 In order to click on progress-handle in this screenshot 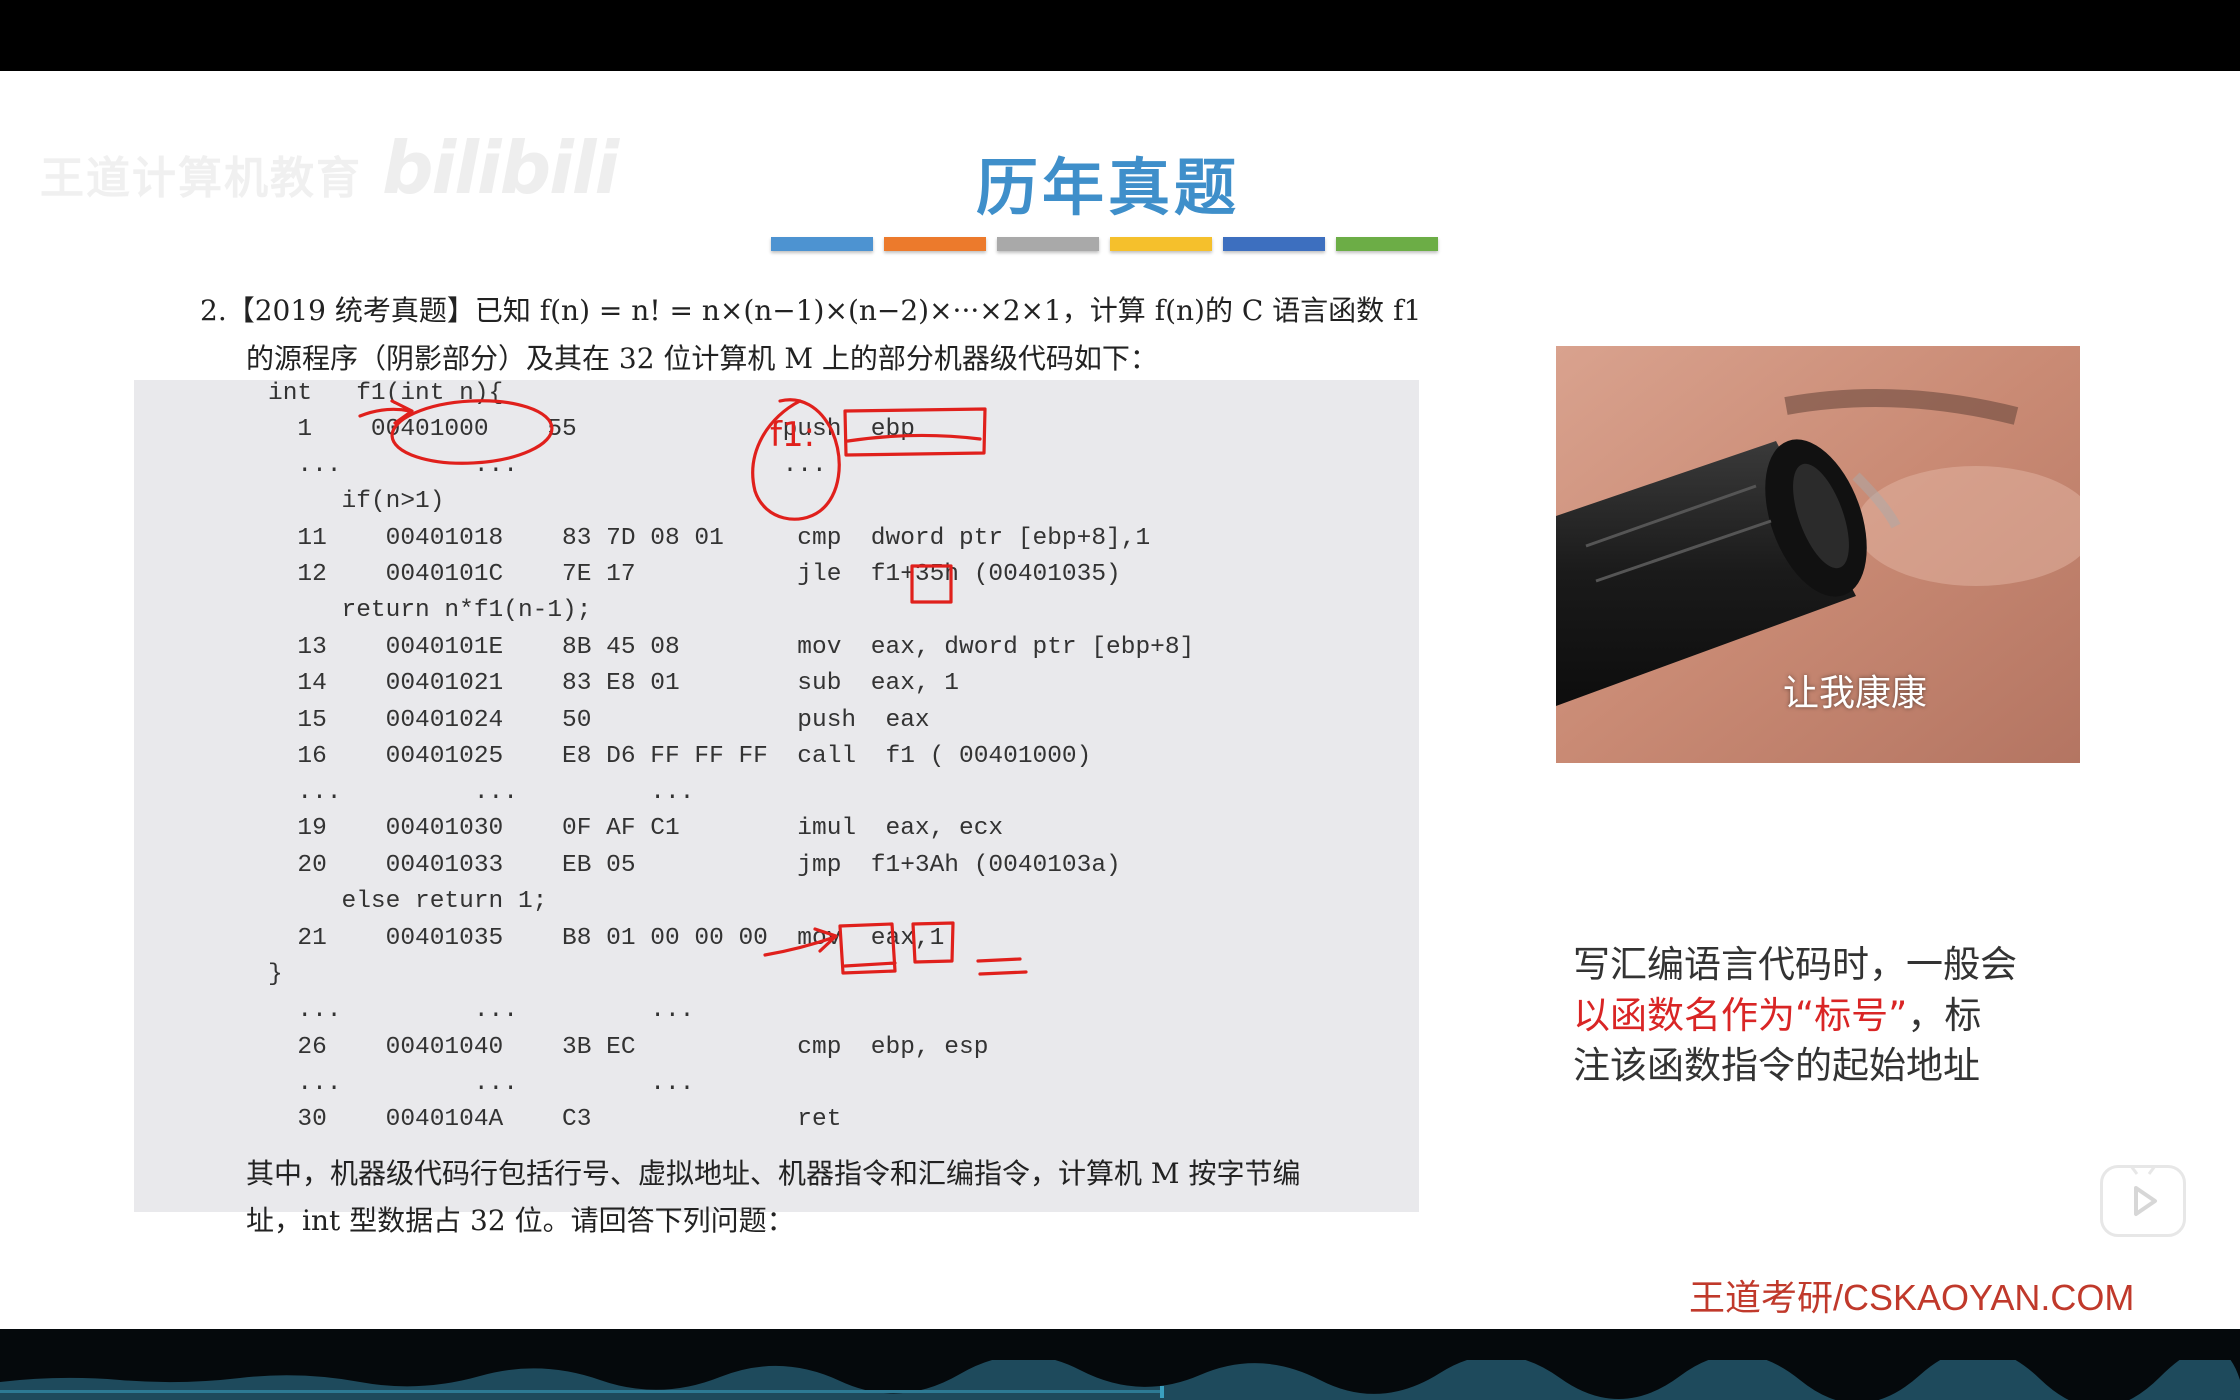, I will do `click(1162, 1392)`.